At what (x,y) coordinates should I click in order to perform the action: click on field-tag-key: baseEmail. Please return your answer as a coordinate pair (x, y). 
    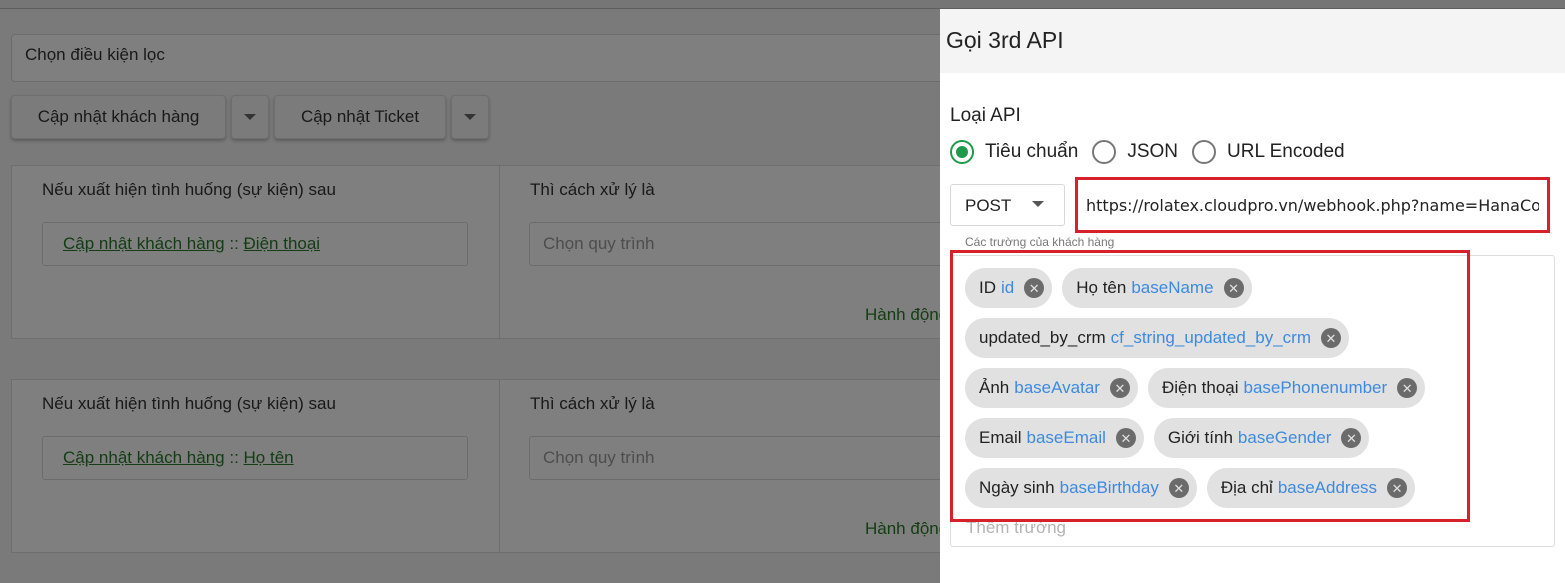
    Looking at the image, I should click on (1066, 437).